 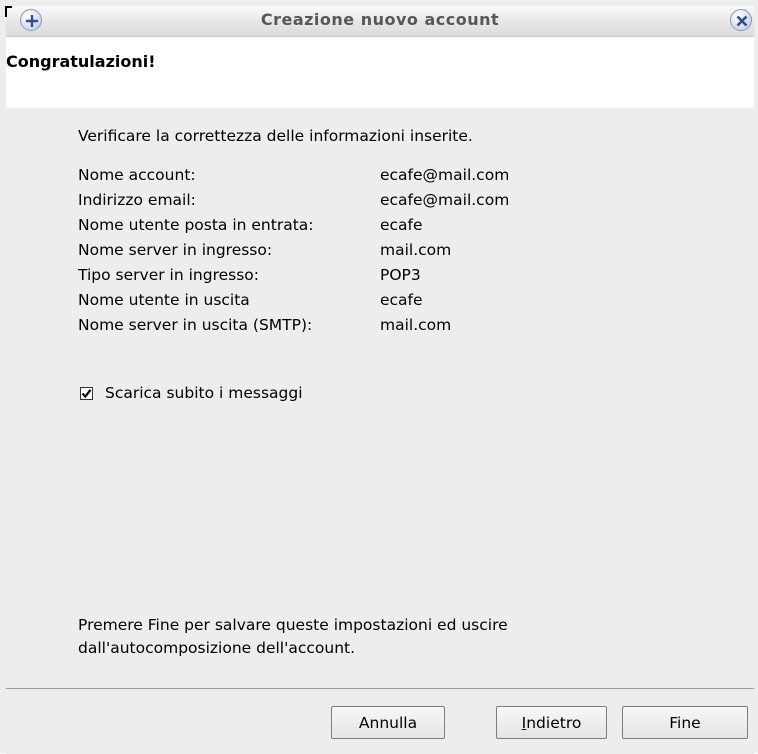 I want to click on info-label-incoming-user: Nome utente posta in entrata:, so click(x=196, y=225).